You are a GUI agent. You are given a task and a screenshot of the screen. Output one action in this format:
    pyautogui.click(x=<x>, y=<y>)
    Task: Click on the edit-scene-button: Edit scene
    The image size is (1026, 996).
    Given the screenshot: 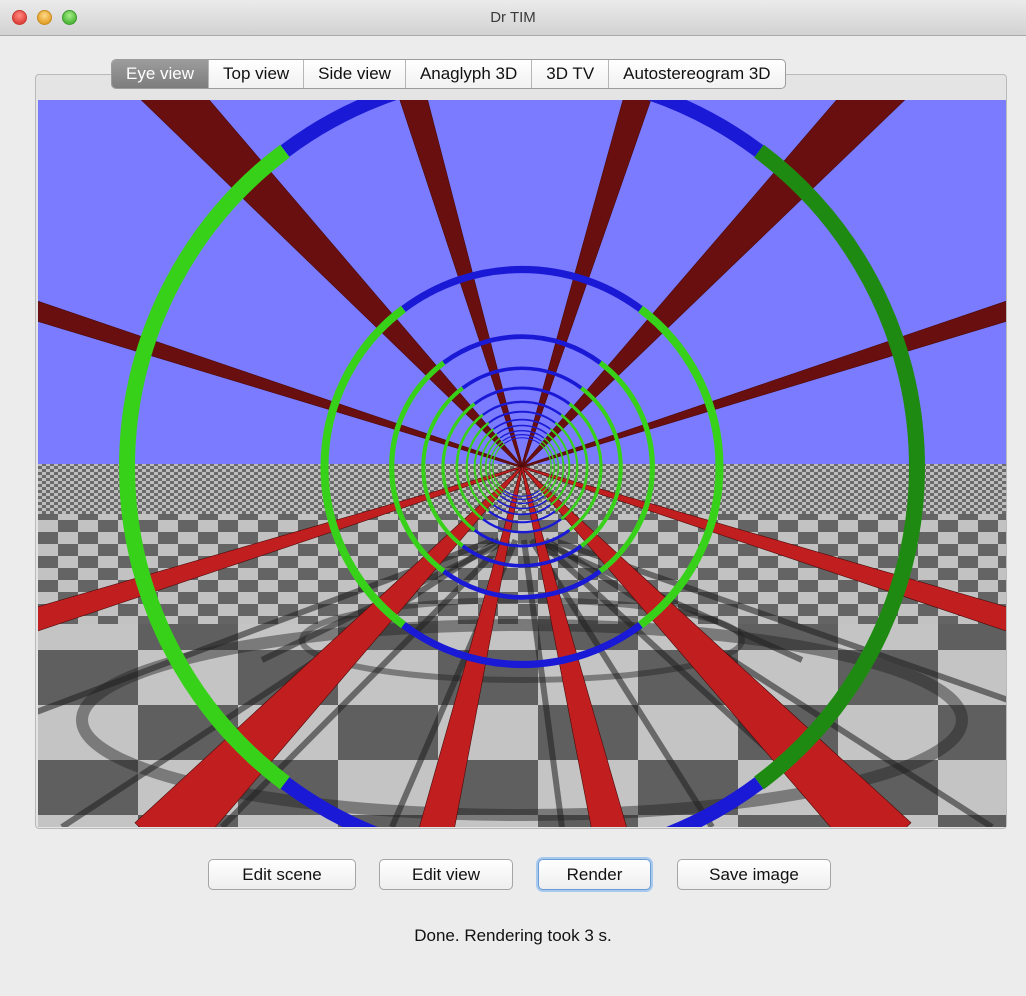 What is the action you would take?
    pyautogui.click(x=282, y=874)
    